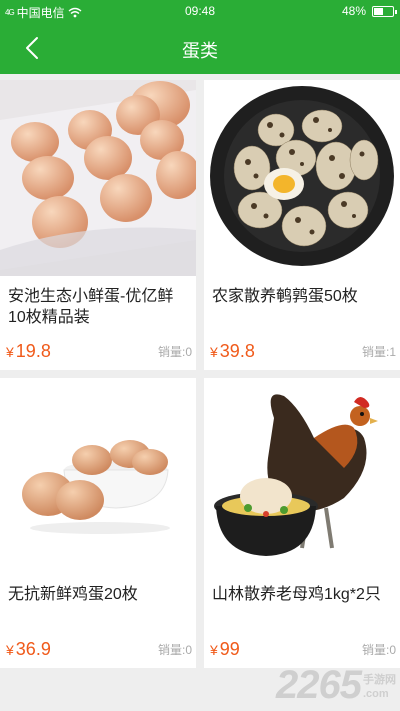 Image resolution: width=400 pixels, height=711 pixels. What do you see at coordinates (378, 352) in the screenshot?
I see `sales-count: 销量:1` at bounding box center [378, 352].